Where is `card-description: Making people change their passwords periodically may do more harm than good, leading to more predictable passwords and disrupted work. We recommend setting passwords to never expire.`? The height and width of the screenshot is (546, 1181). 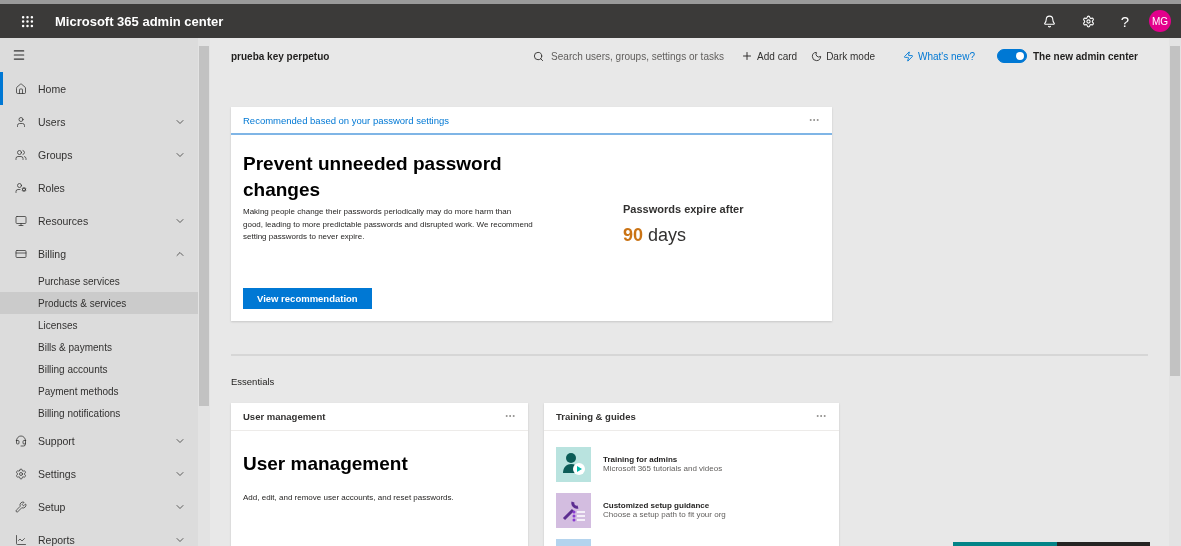 card-description: Making people change their passwords periodically may do more harm than good, leading to more predictable passwords and disrupted work. We recommend setting passwords to never expire. is located at coordinates (388, 224).